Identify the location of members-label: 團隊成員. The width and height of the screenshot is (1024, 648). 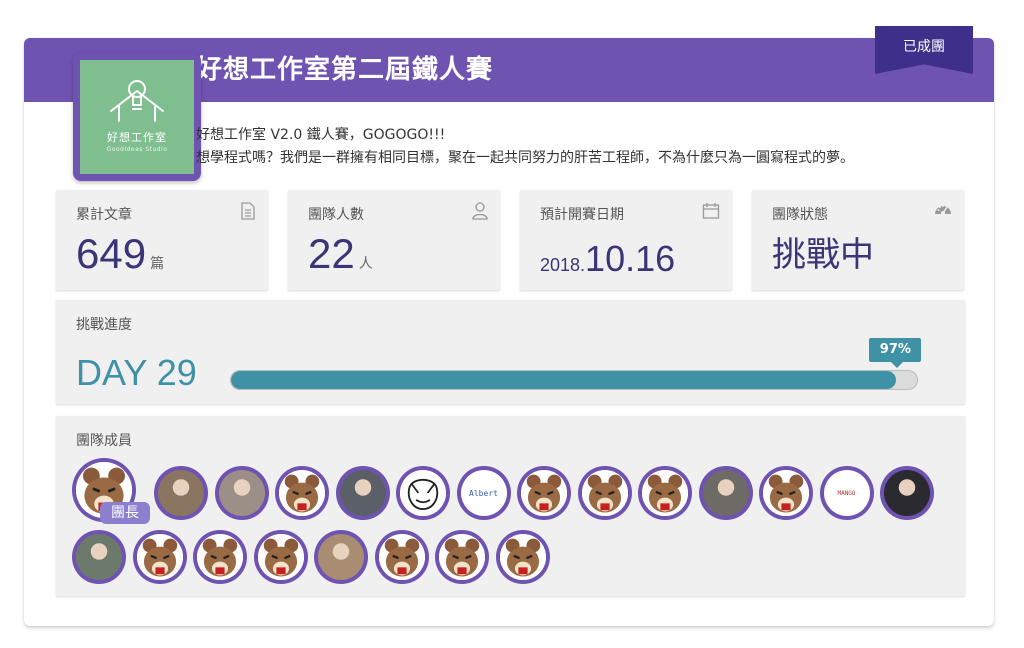
(104, 441).